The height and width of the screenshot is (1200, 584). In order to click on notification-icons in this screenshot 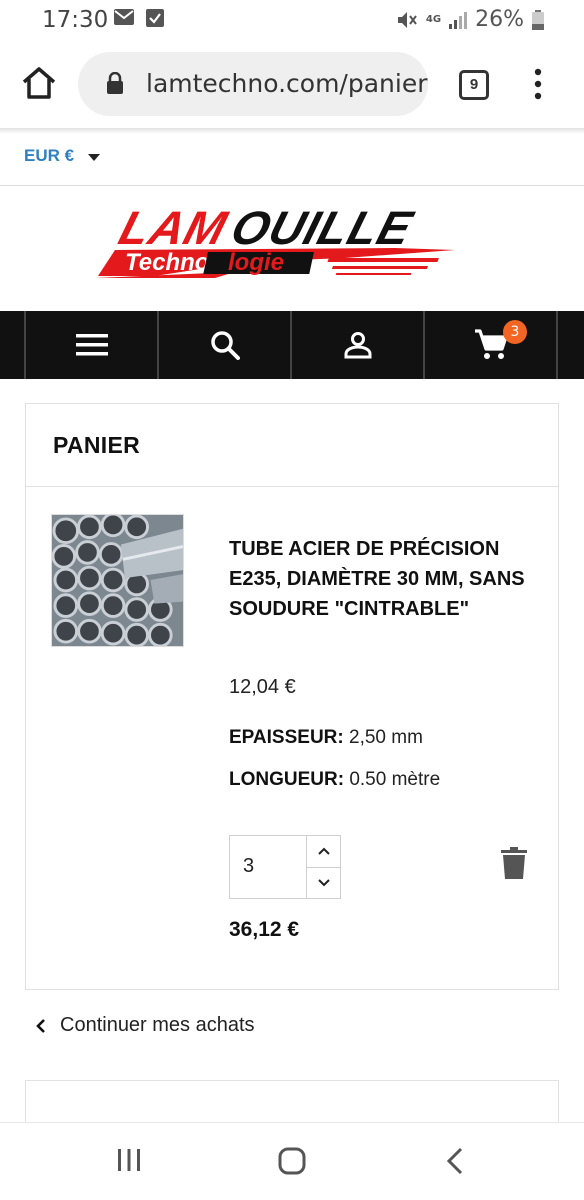, I will do `click(139, 18)`.